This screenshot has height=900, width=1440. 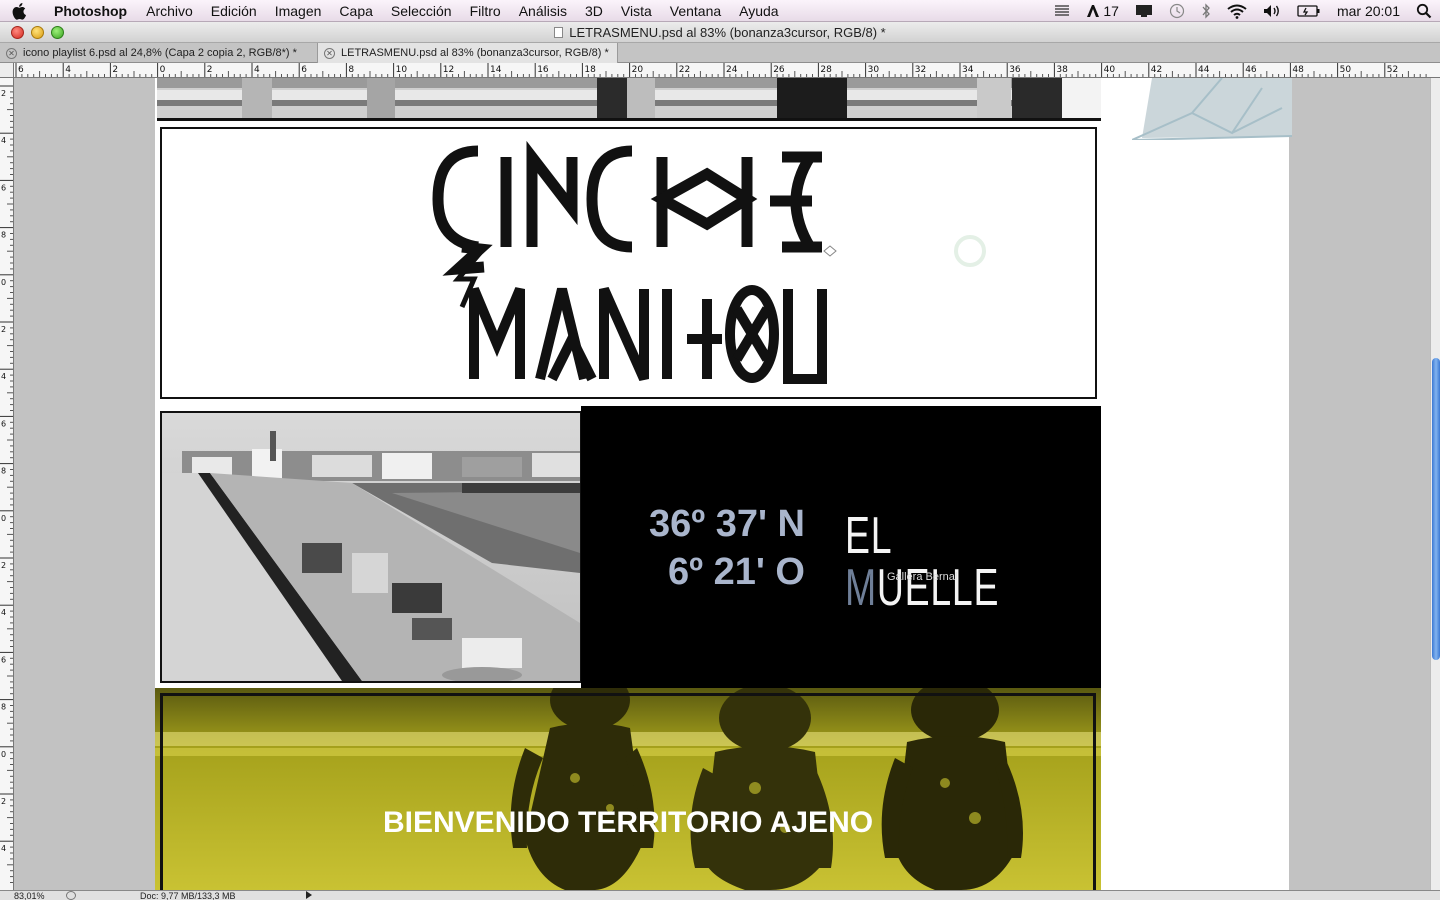 What do you see at coordinates (725, 548) in the screenshot?
I see `coordinates: 36º 37' N 6º 21' O` at bounding box center [725, 548].